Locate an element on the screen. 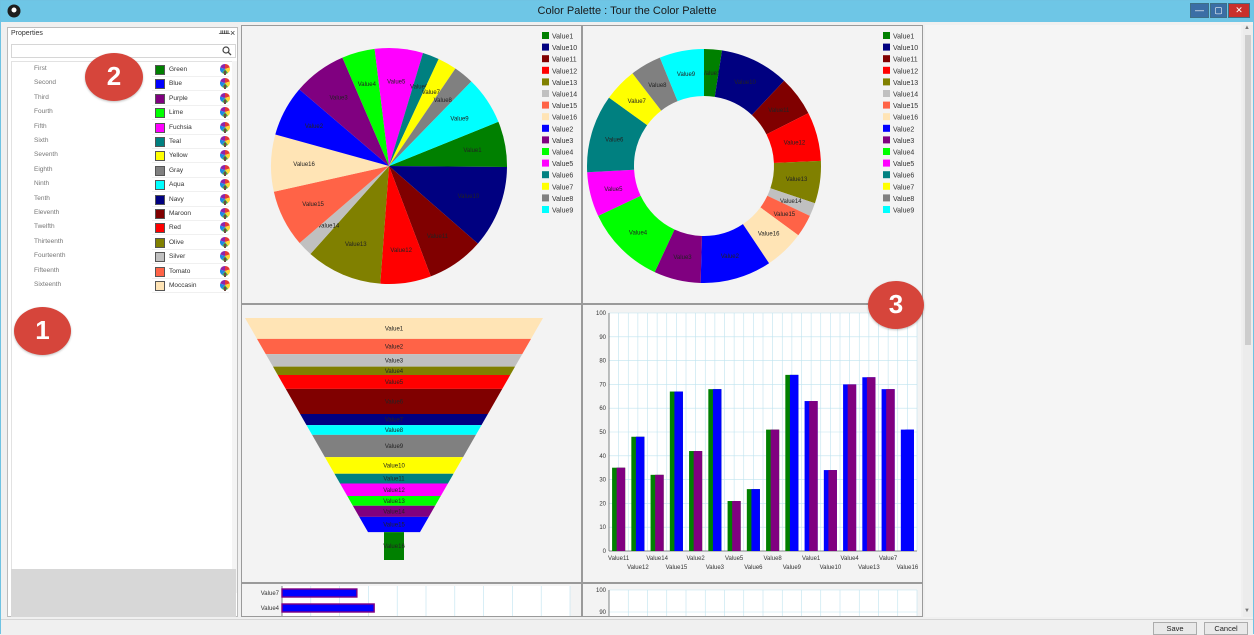  property-value-color-picker: Moccasin is located at coordinates (191, 286).